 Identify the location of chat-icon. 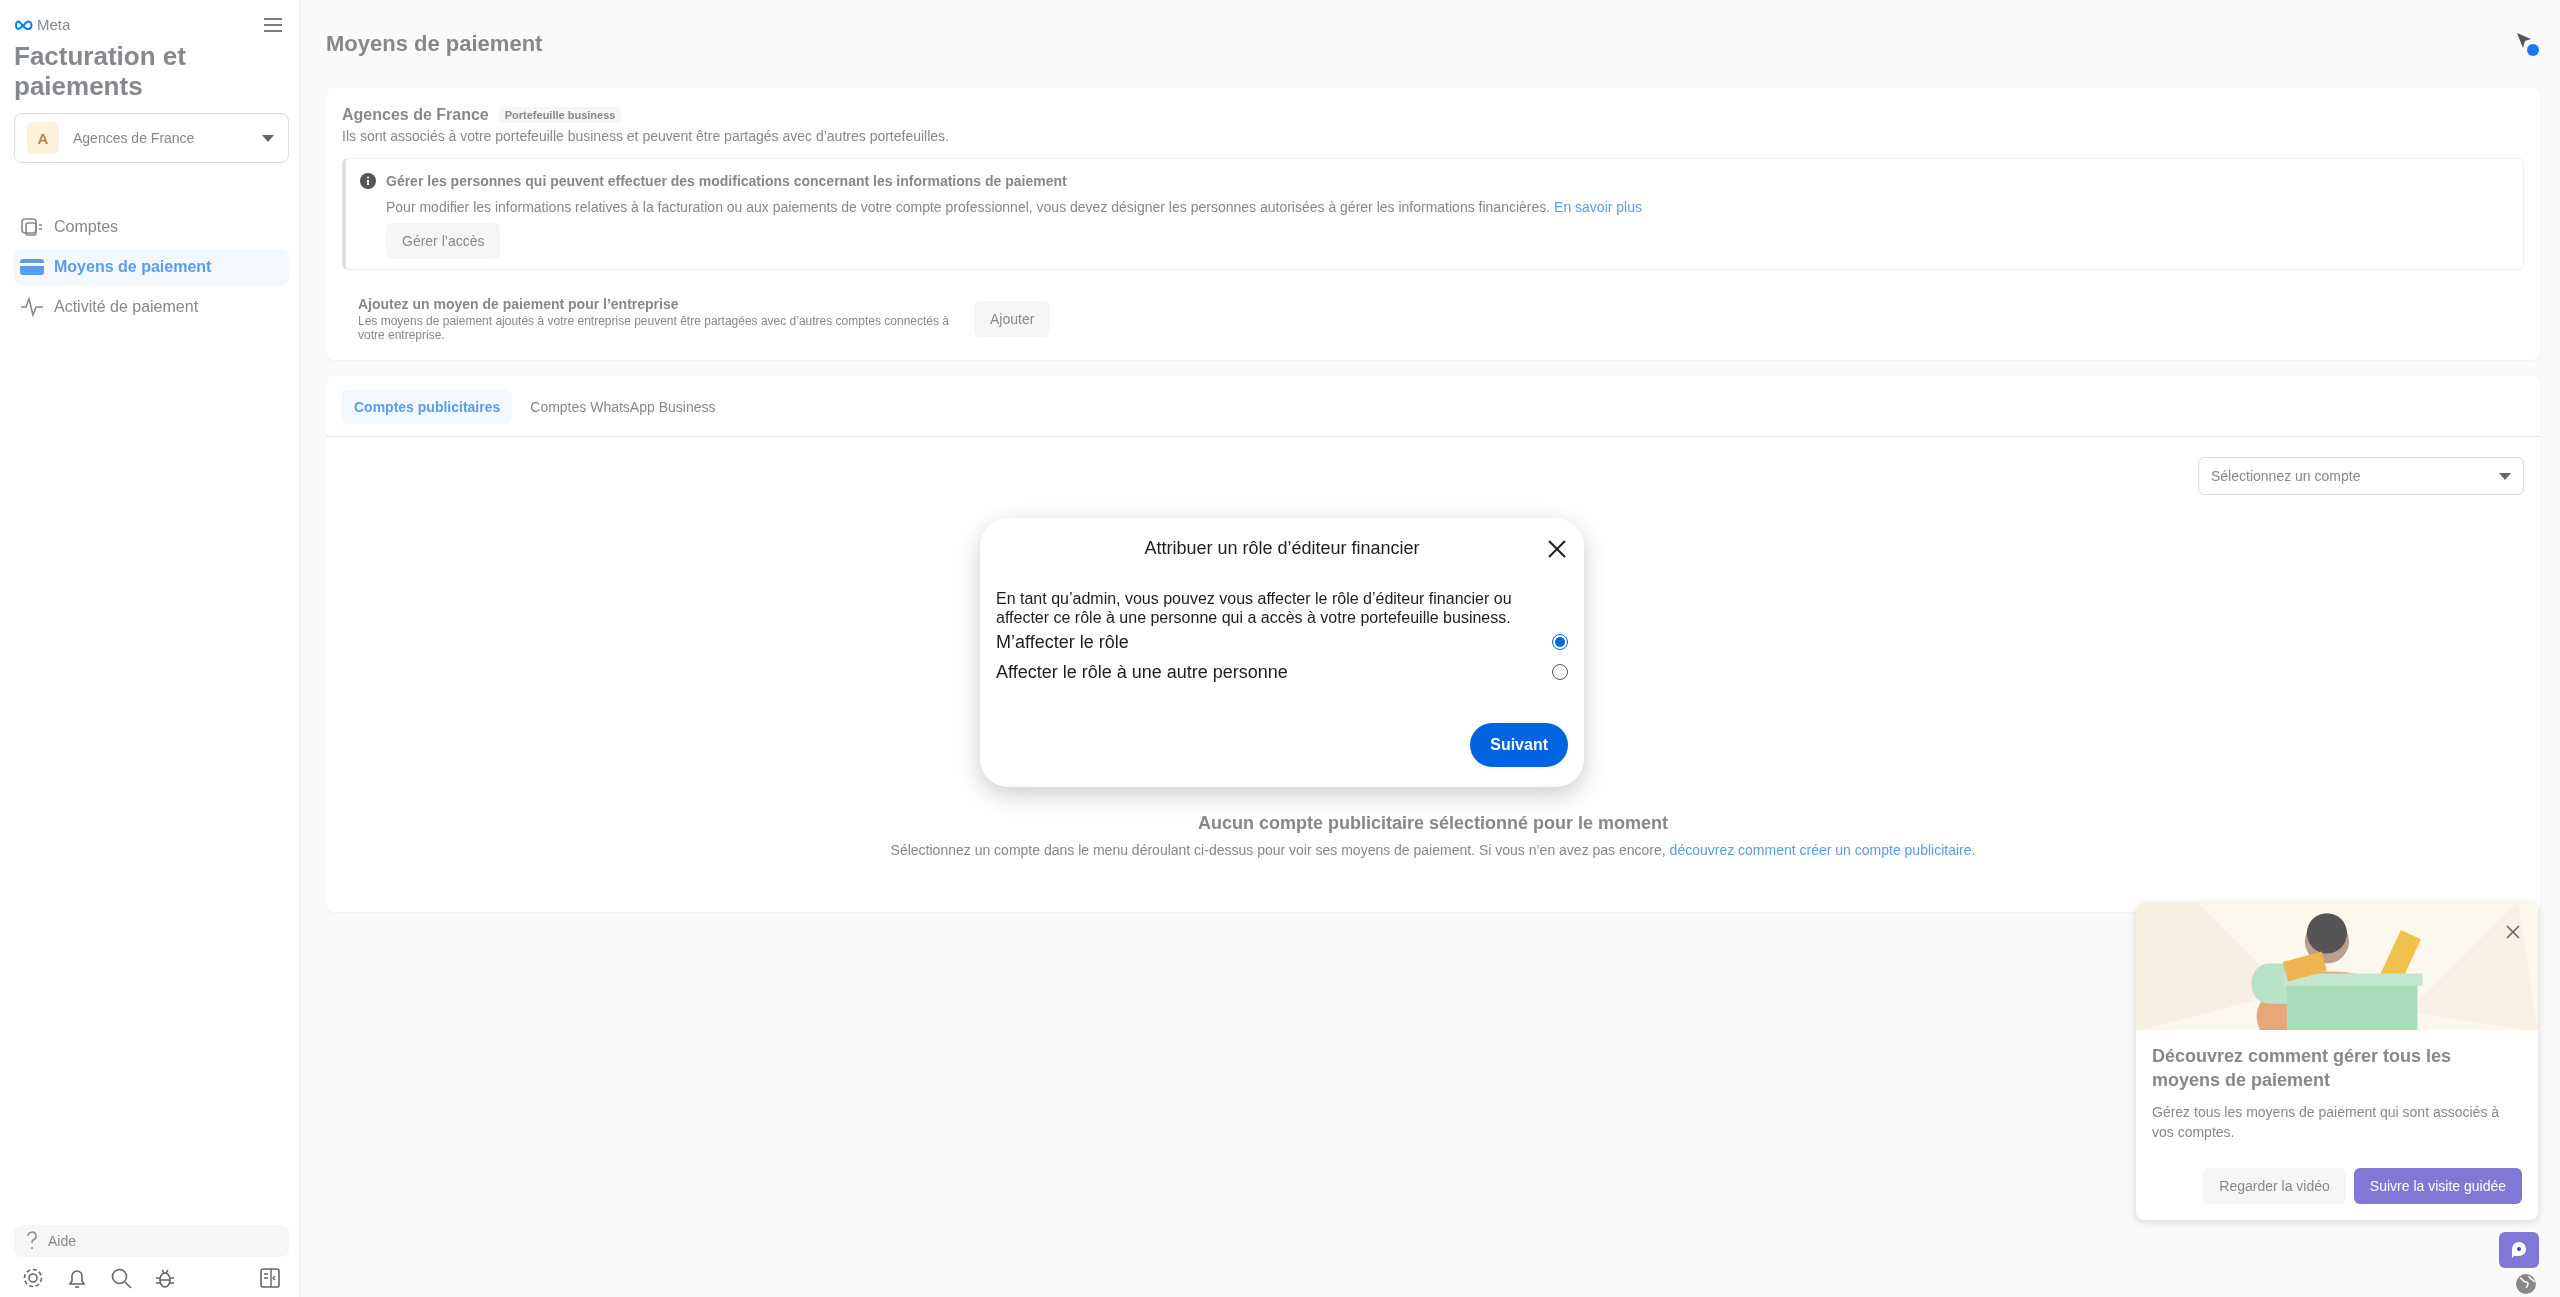
(2519, 1250).